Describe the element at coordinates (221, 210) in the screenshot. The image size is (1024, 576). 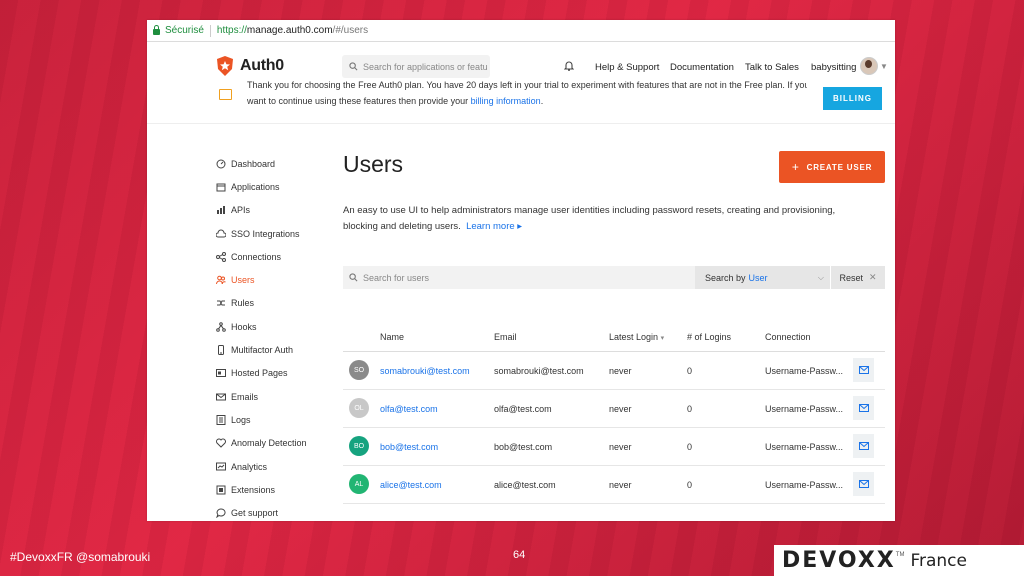
I see `apis-icon` at that location.